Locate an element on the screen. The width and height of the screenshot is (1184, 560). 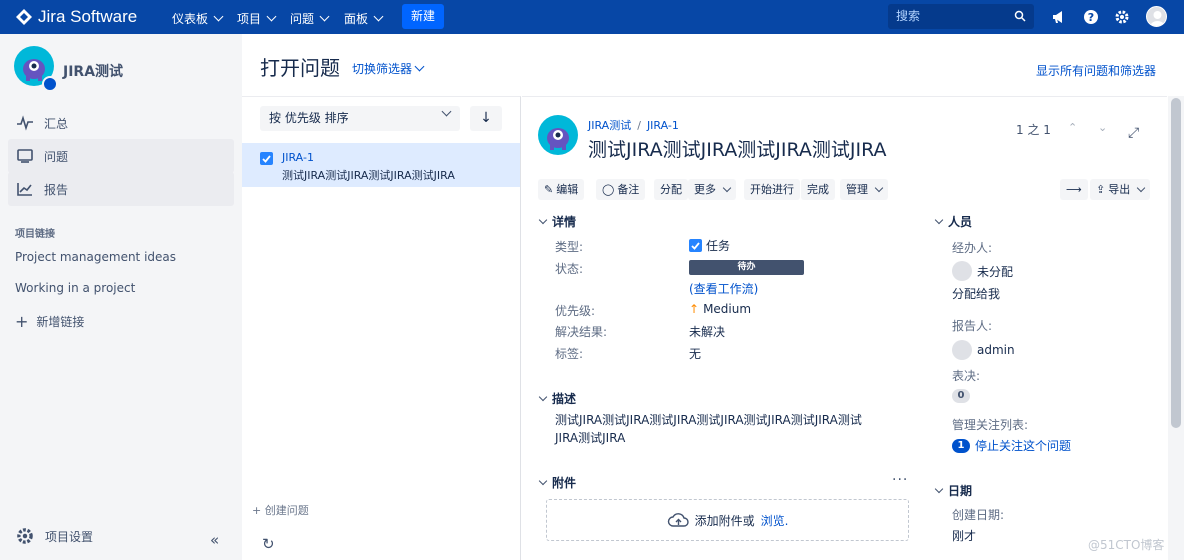
export-label: 导出 is located at coordinates (1119, 189).